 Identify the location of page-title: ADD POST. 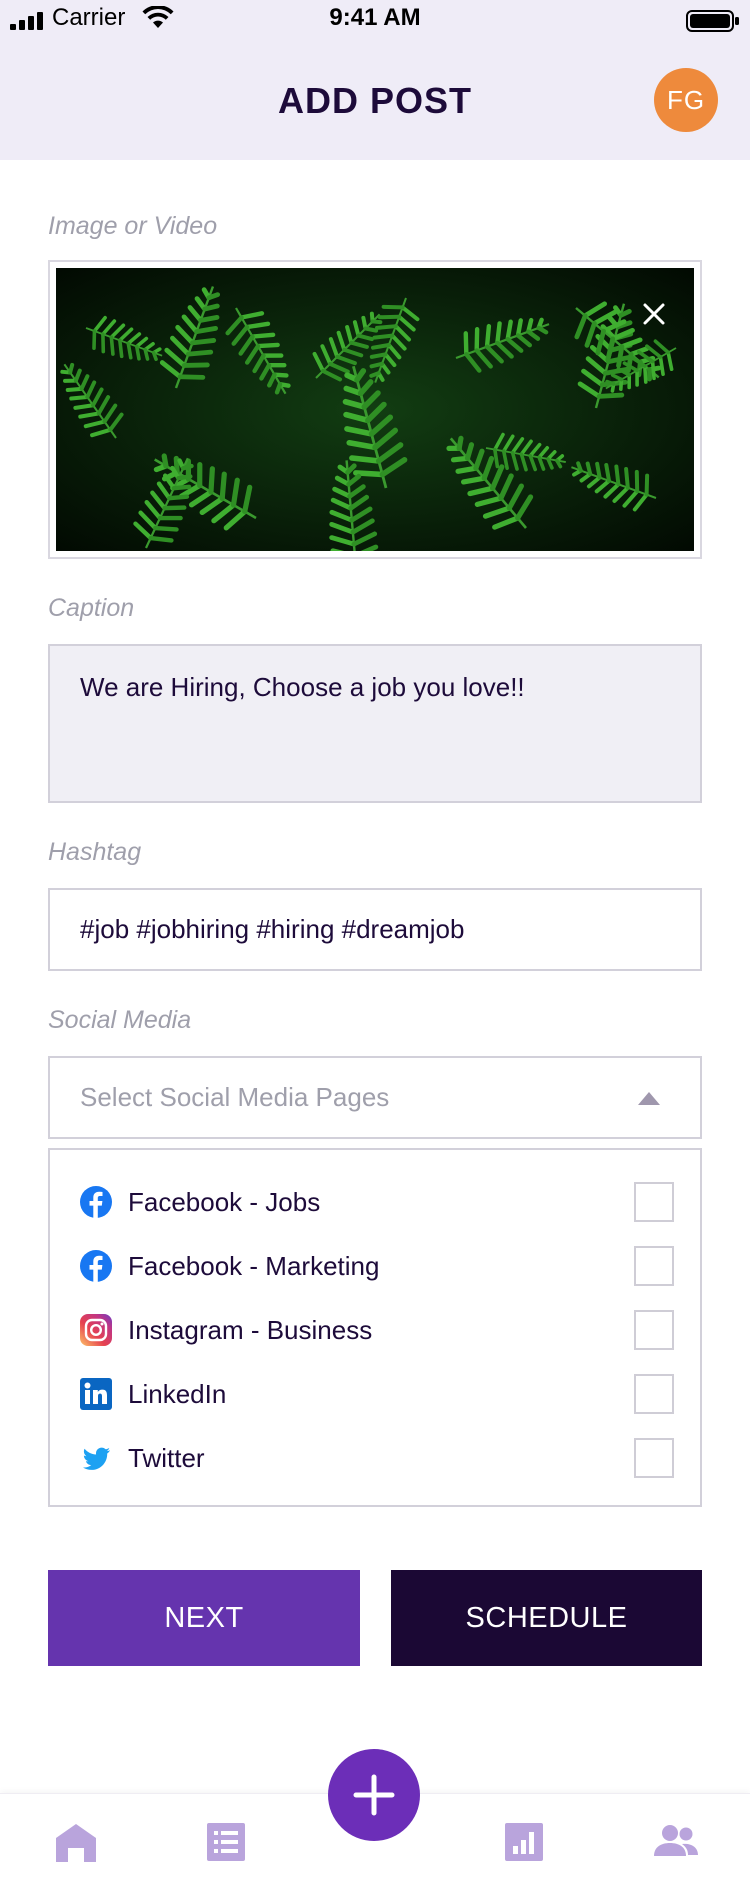
(374, 100).